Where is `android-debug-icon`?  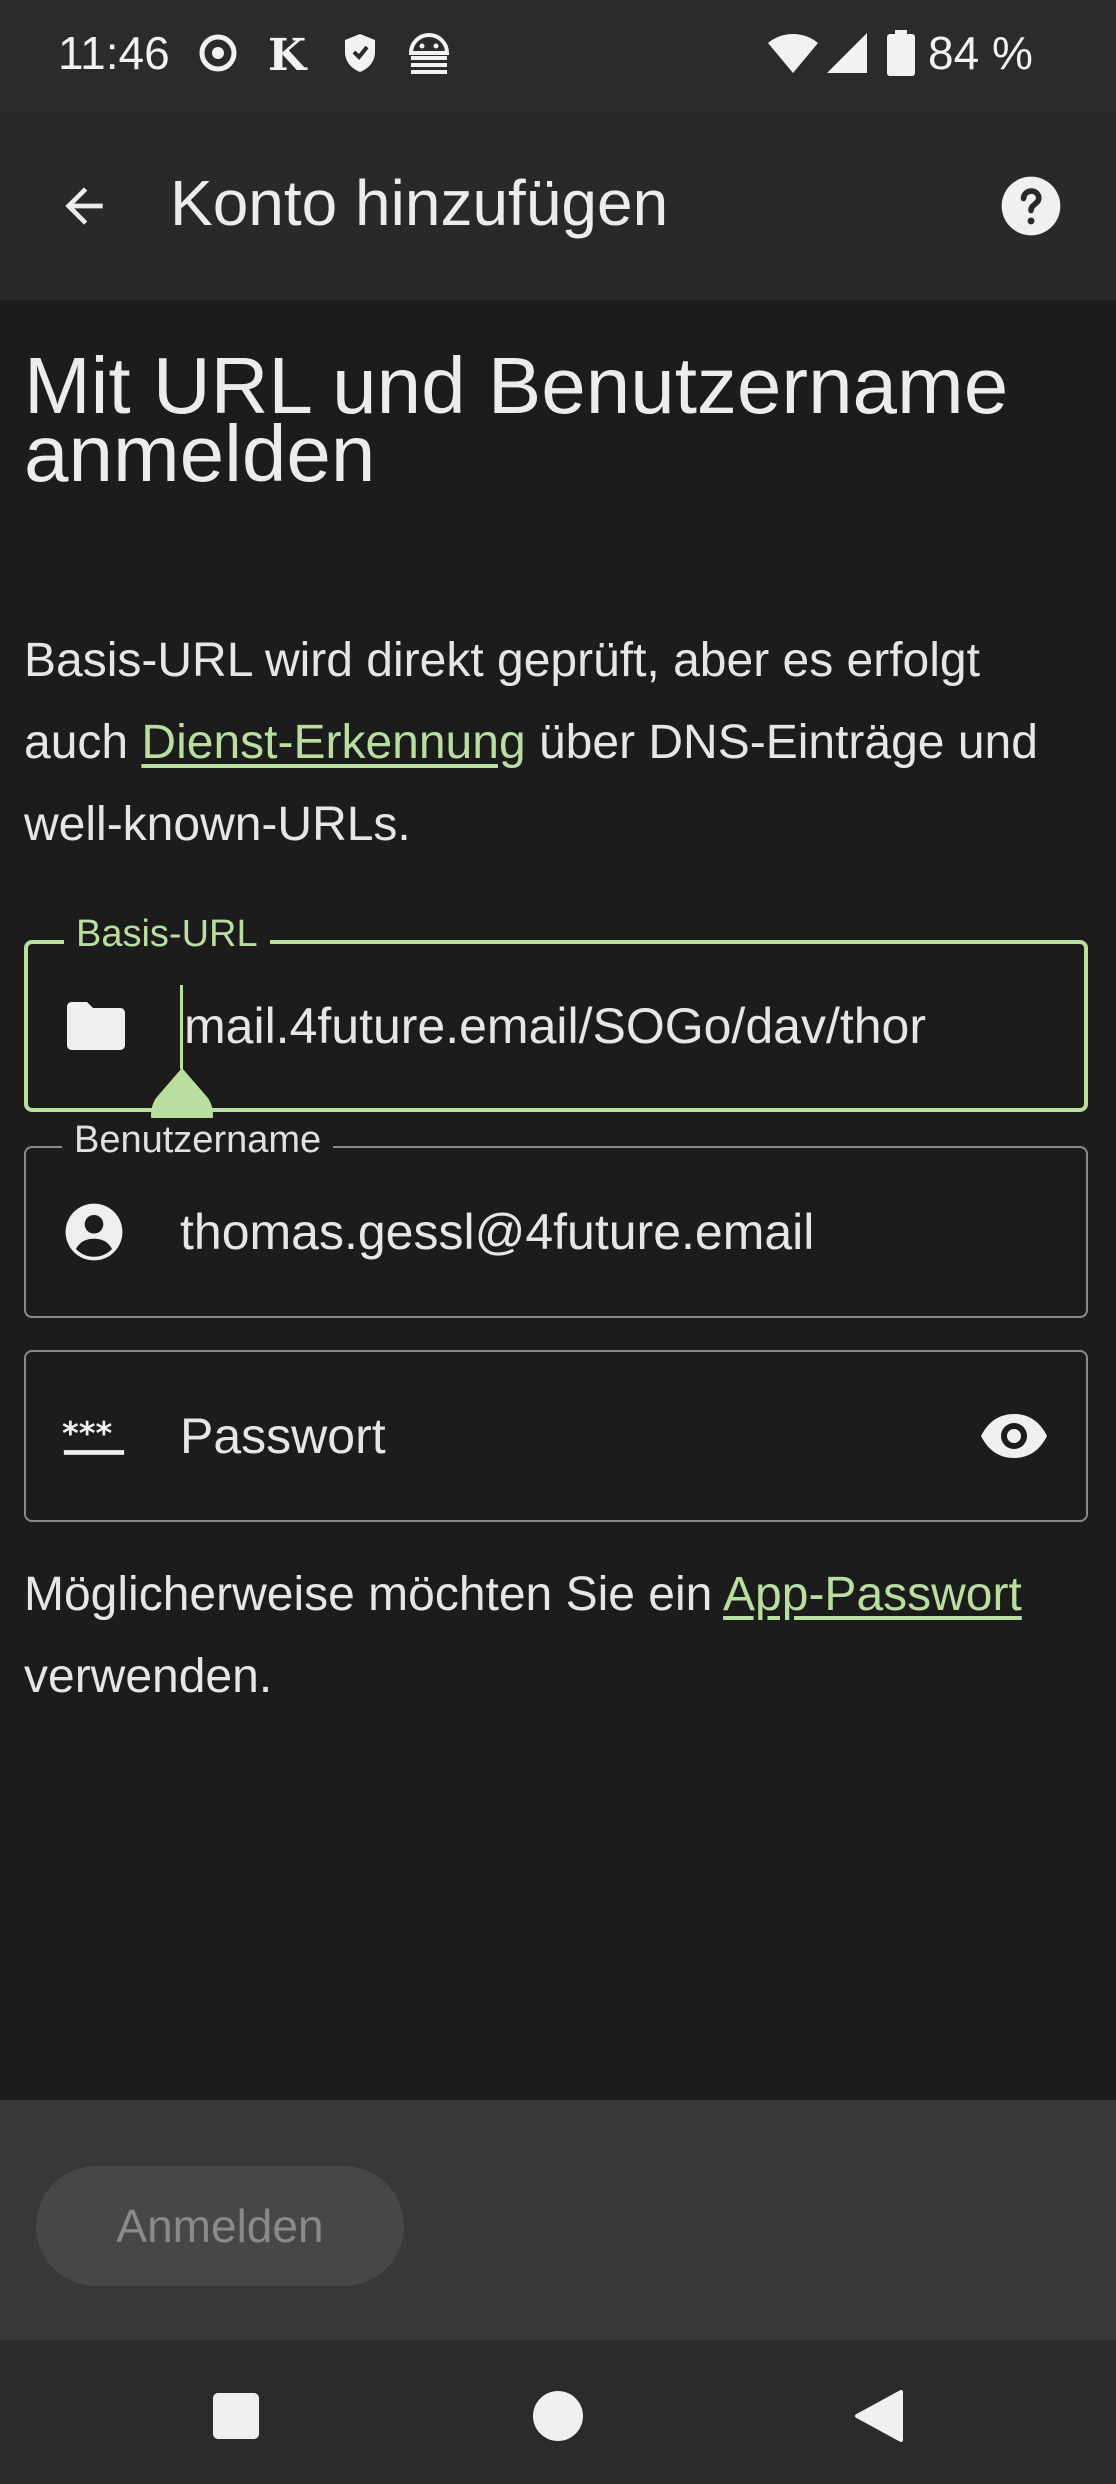 android-debug-icon is located at coordinates (429, 53).